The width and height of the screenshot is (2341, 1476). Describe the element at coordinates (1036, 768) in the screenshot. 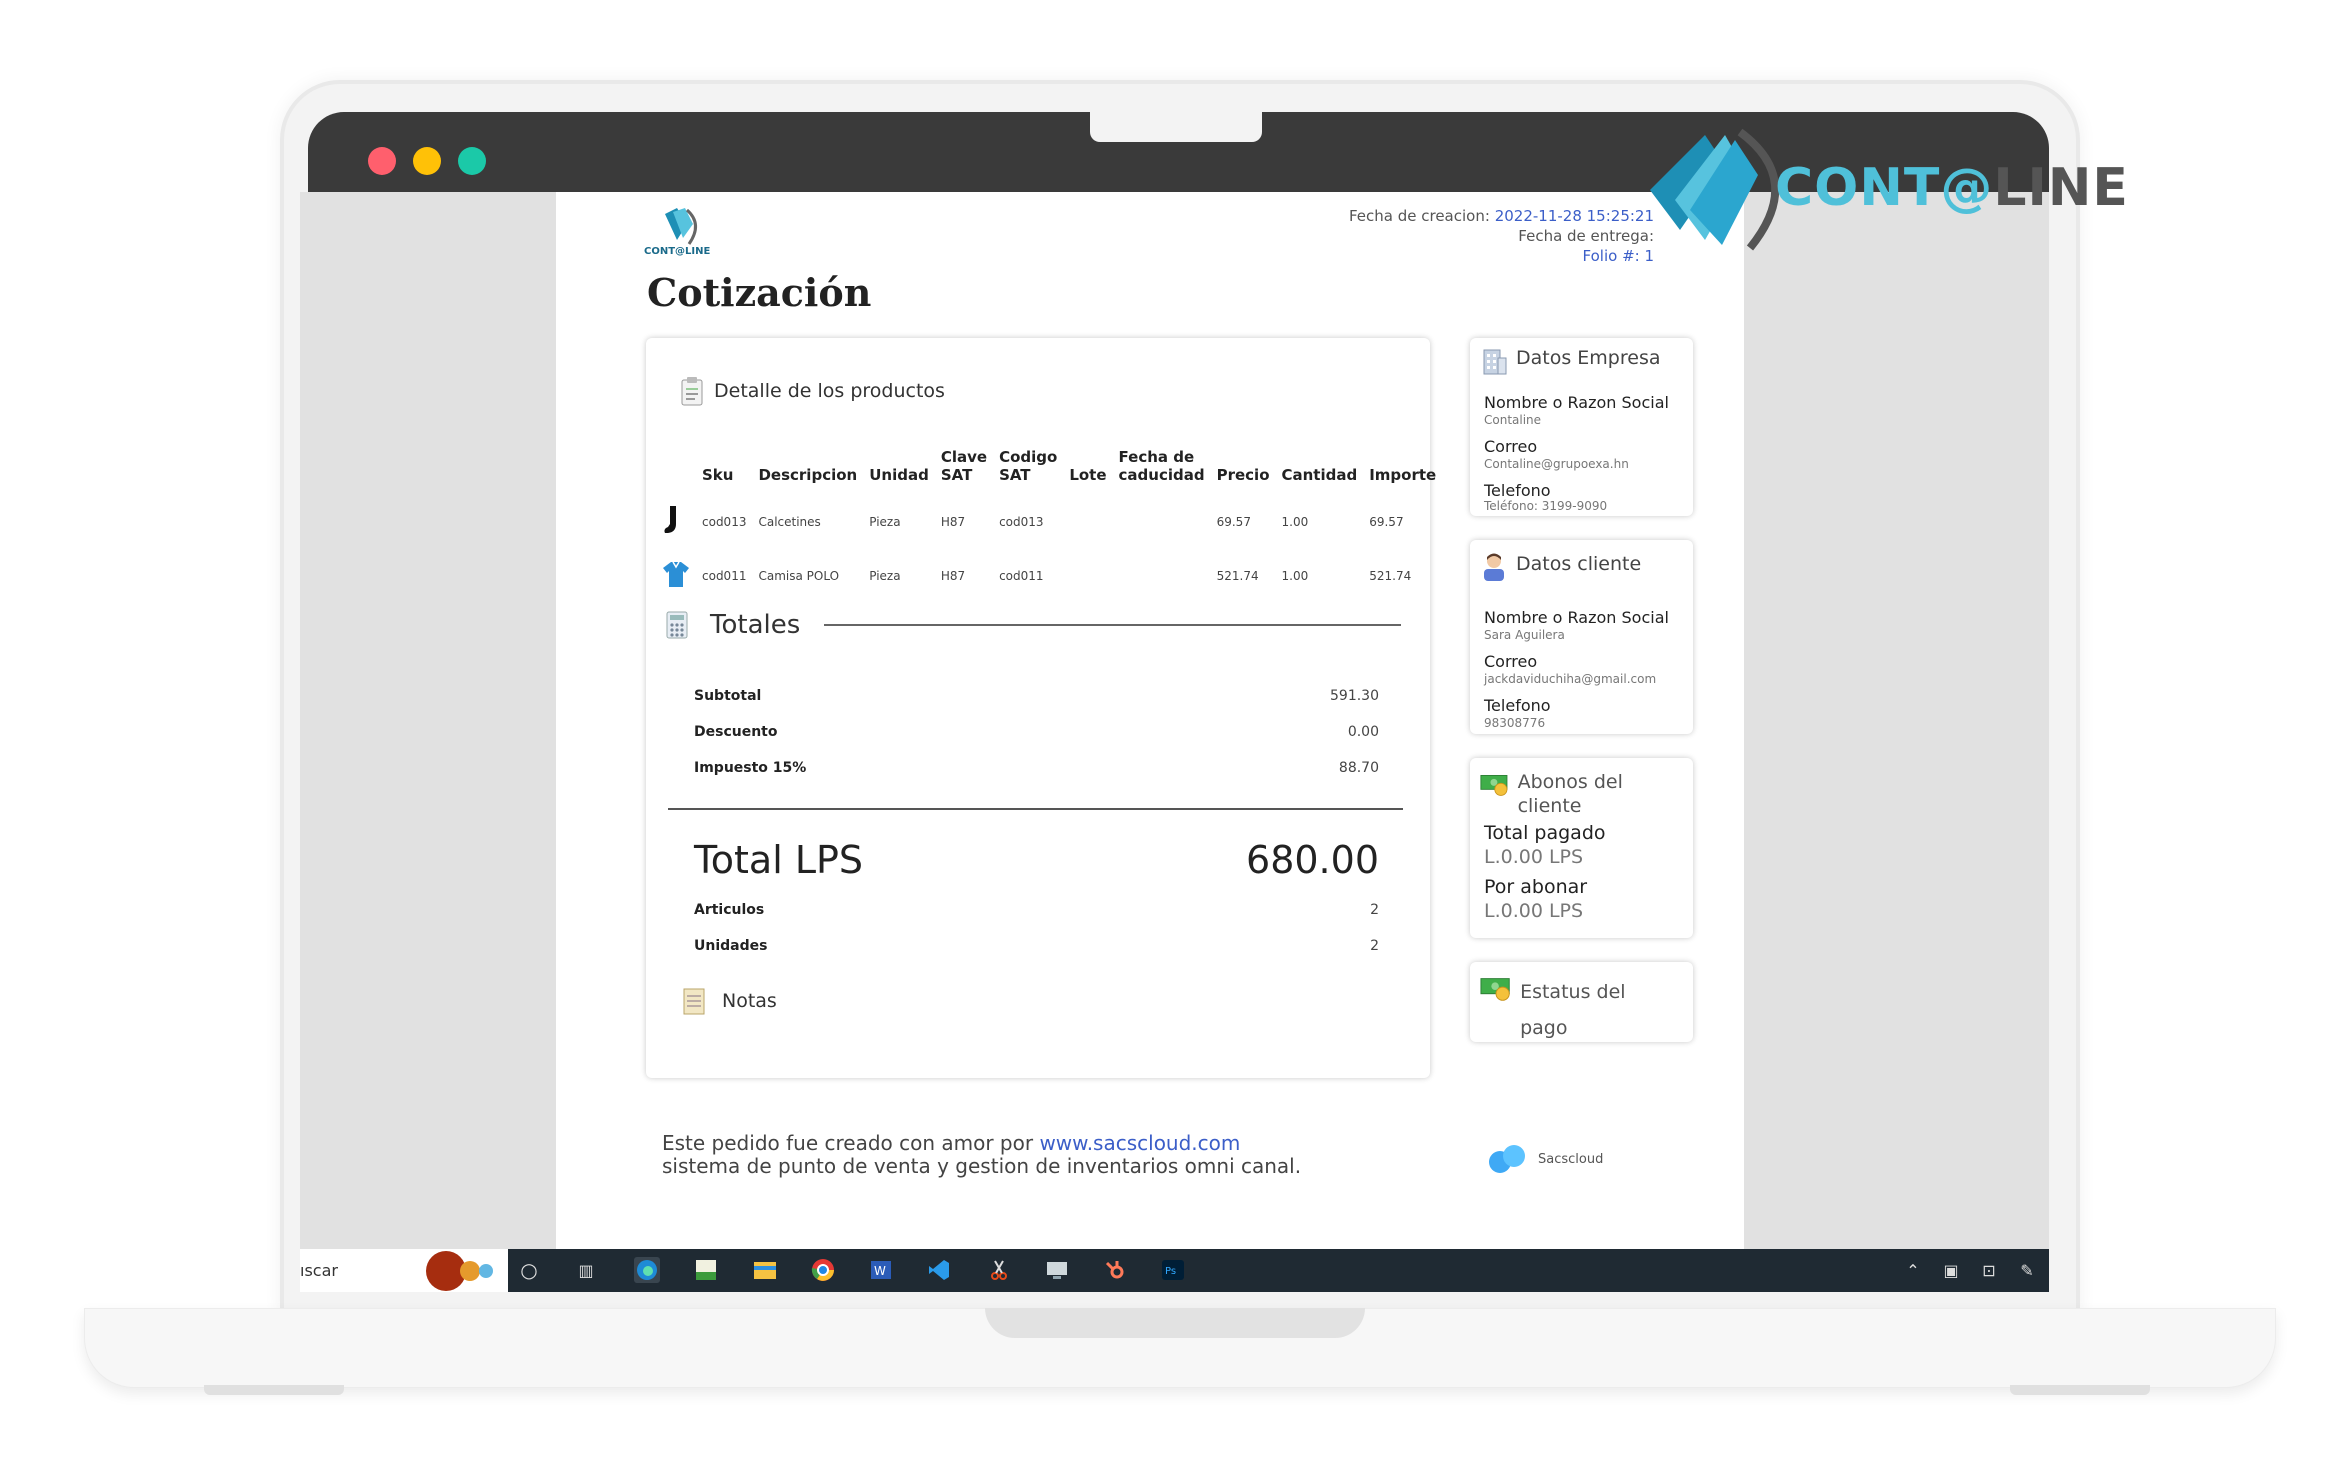

I see `tax-row: Impuesto 15% 88.70` at that location.